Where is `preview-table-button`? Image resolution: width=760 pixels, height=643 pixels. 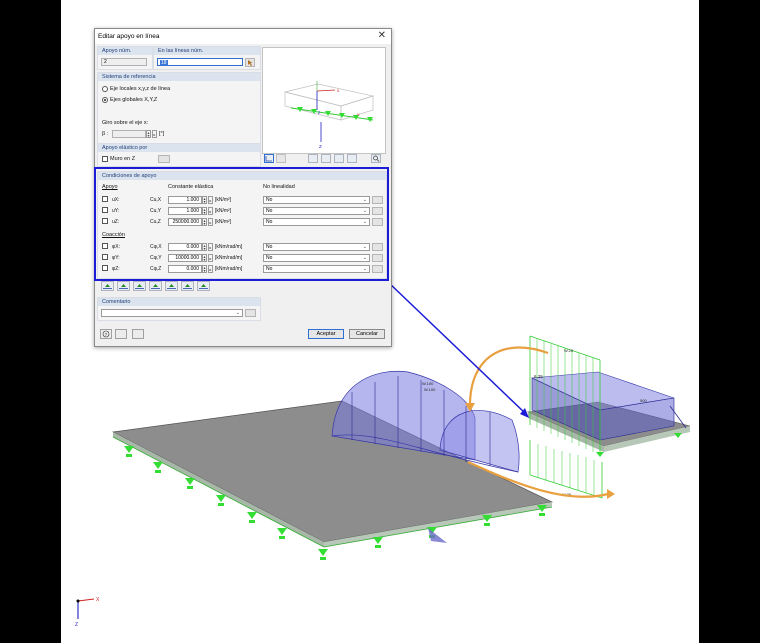
preview-table-button is located at coordinates (281, 158).